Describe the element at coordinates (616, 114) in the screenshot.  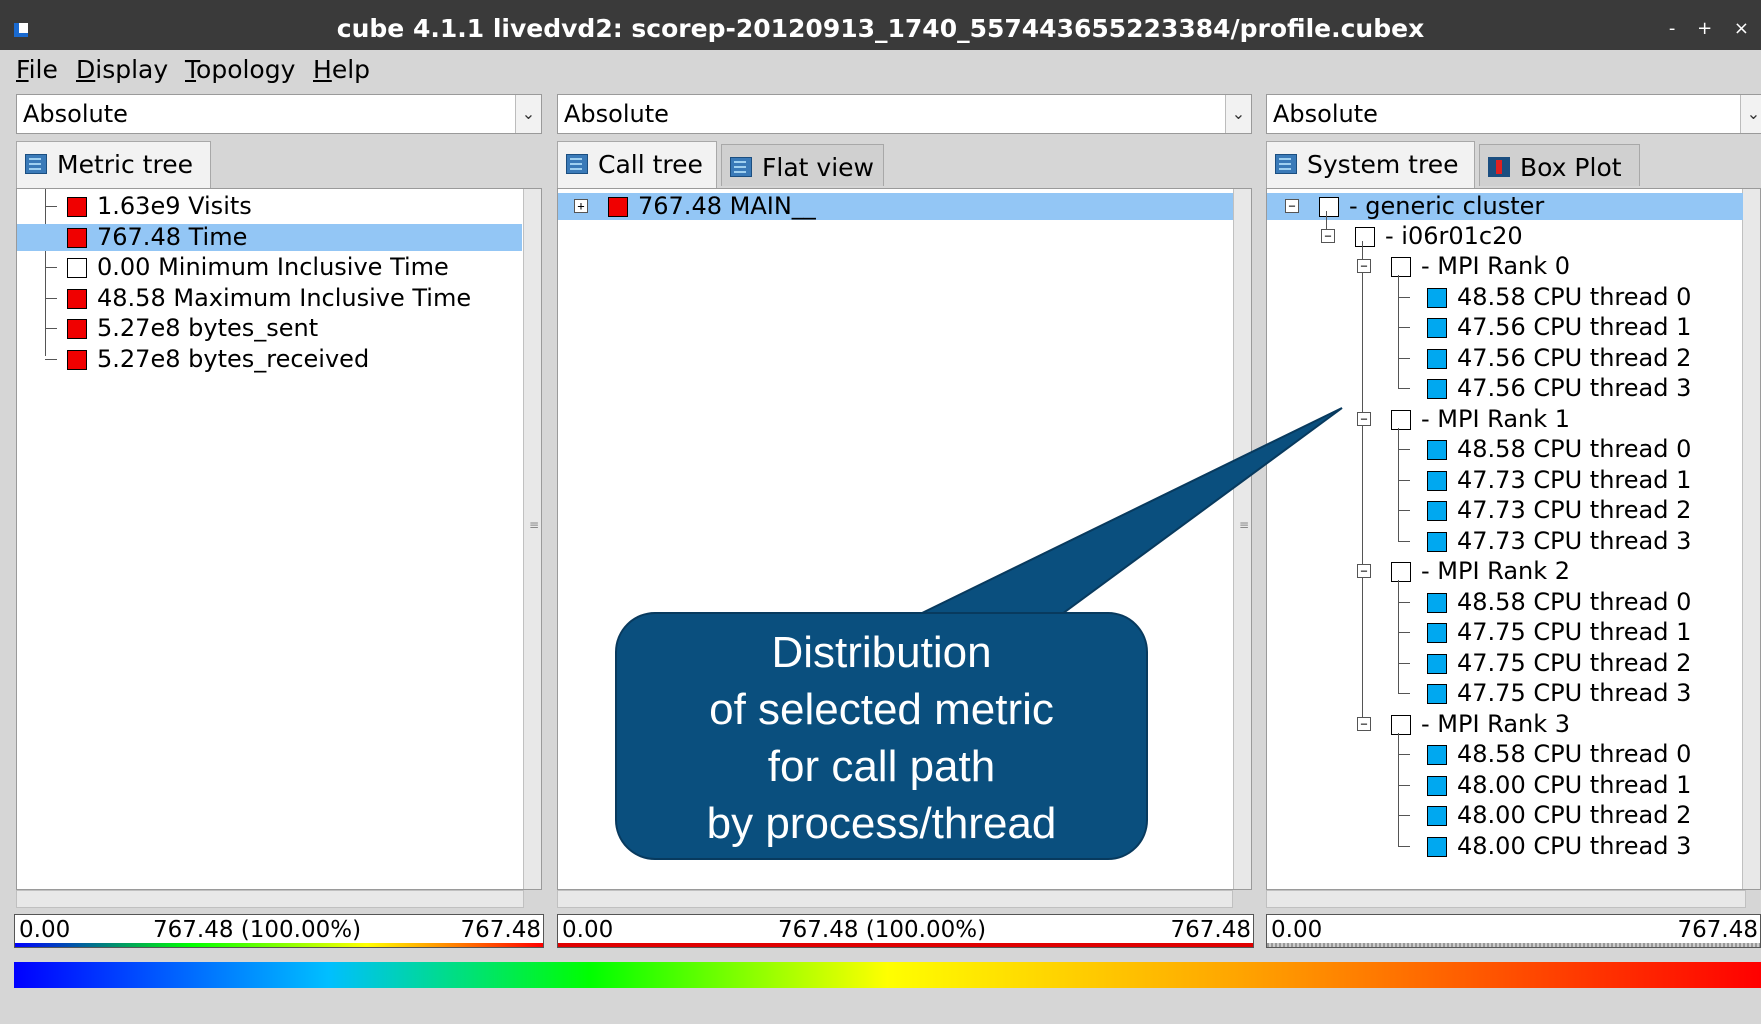
I see `call-mode-value: Absolute` at that location.